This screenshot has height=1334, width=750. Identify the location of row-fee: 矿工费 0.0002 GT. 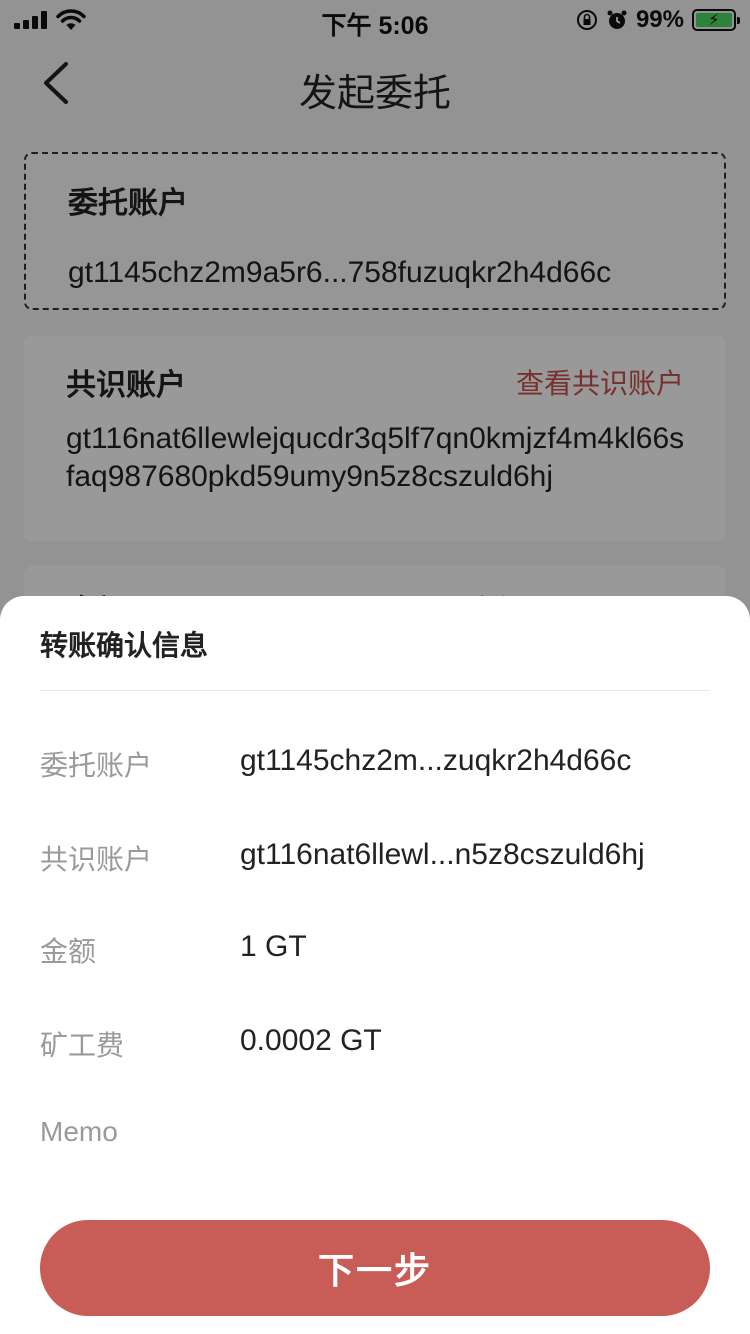
(375, 1046).